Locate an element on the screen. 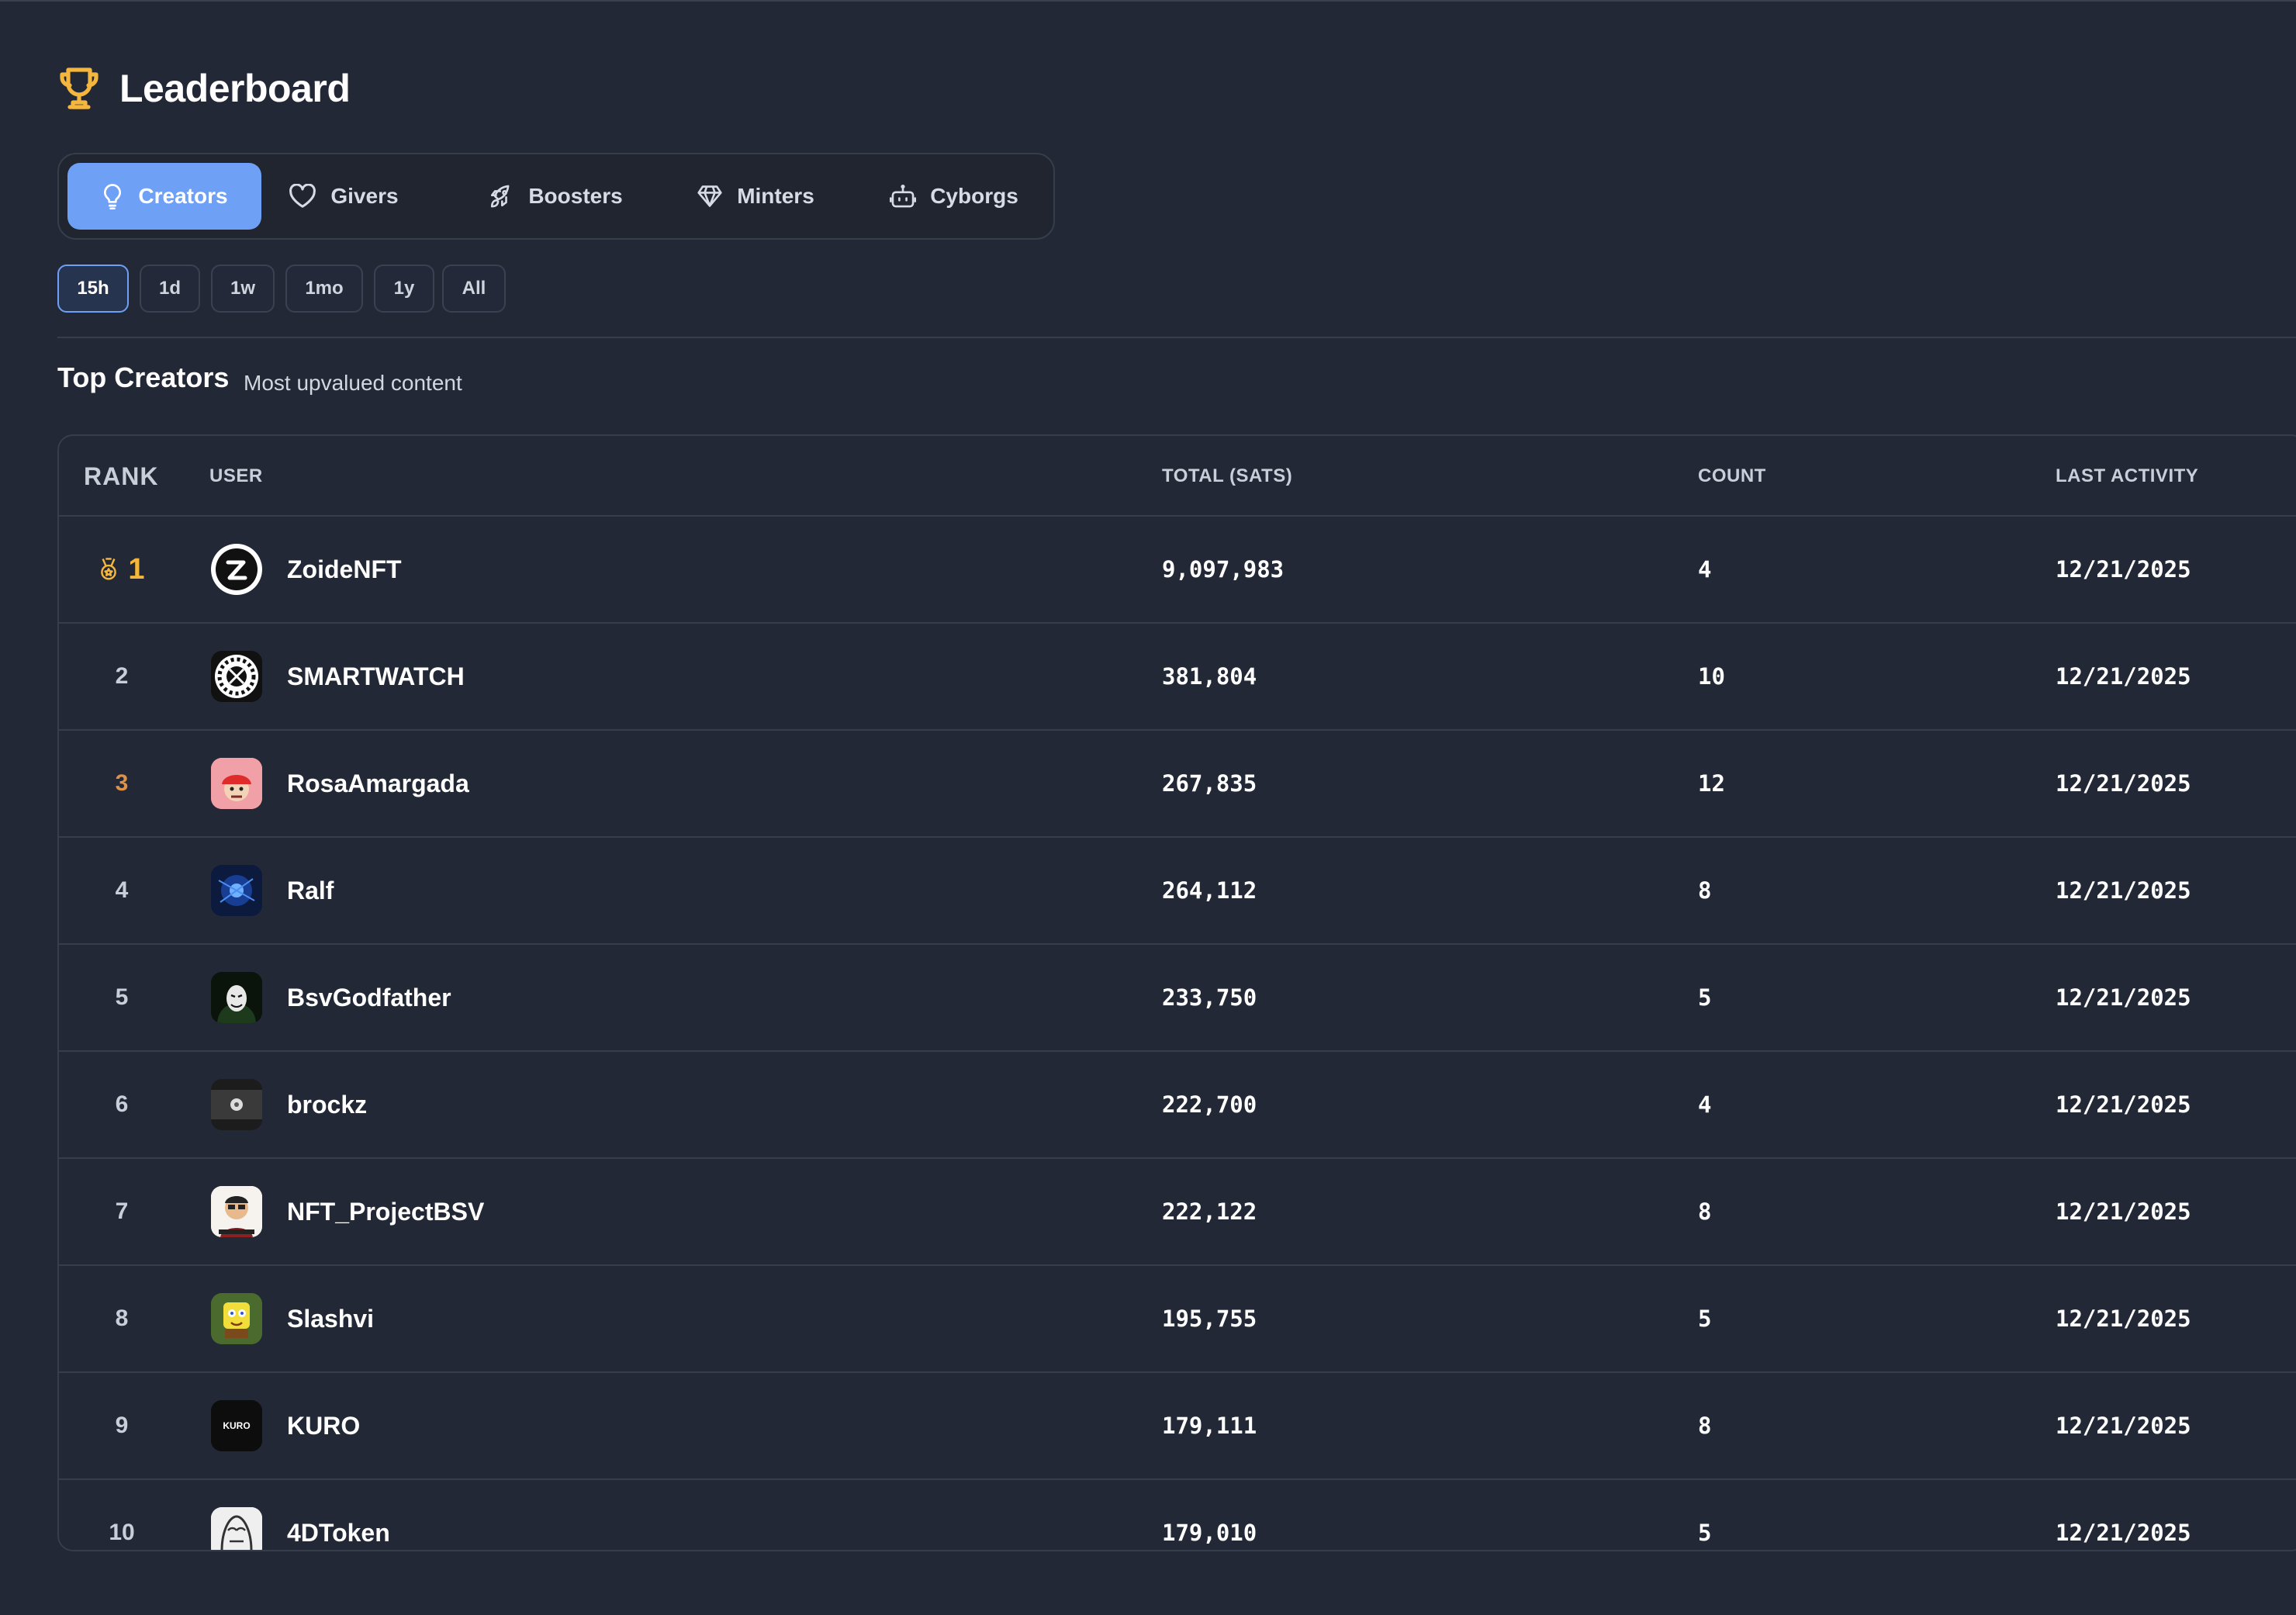 The image size is (2296, 1615). column-last-activity: LAST ACTIVITY is located at coordinates (2127, 475).